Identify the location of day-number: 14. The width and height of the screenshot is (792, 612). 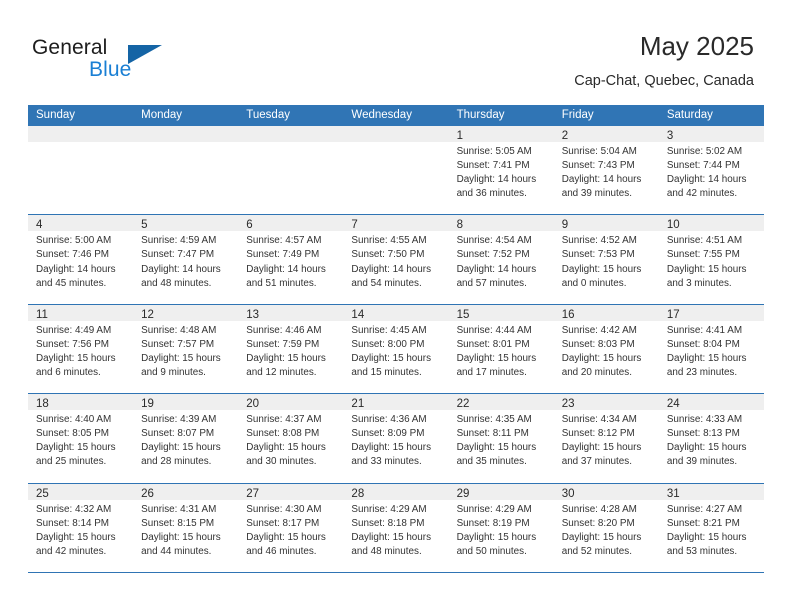
(358, 314).